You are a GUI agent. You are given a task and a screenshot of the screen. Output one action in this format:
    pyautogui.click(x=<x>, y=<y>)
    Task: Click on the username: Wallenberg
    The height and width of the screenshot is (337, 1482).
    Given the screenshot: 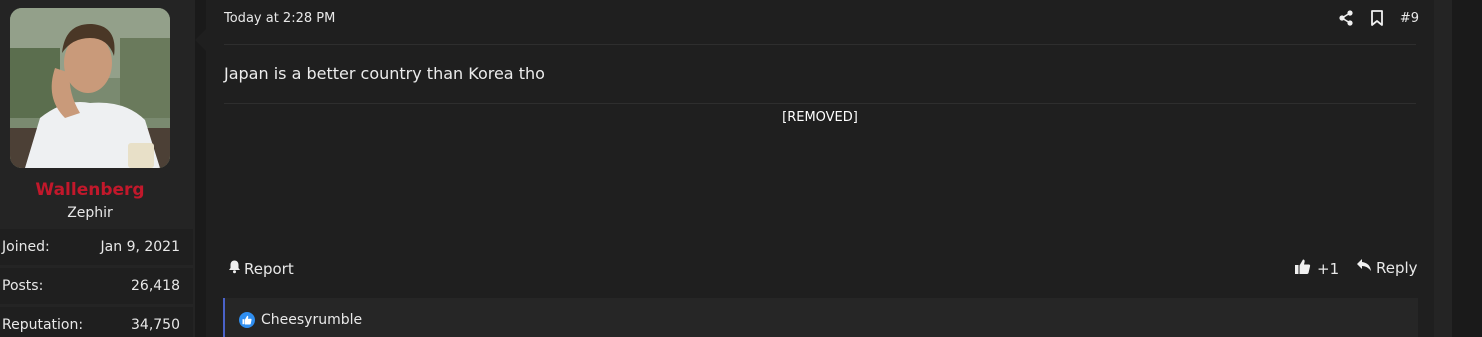 What is the action you would take?
    pyautogui.click(x=90, y=190)
    